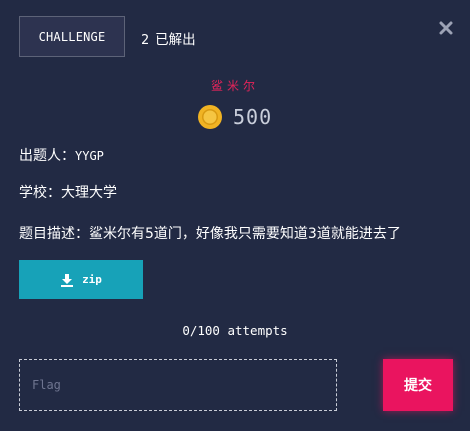 The image size is (470, 431). I want to click on author-line: 出题人：YYGP, so click(61, 155).